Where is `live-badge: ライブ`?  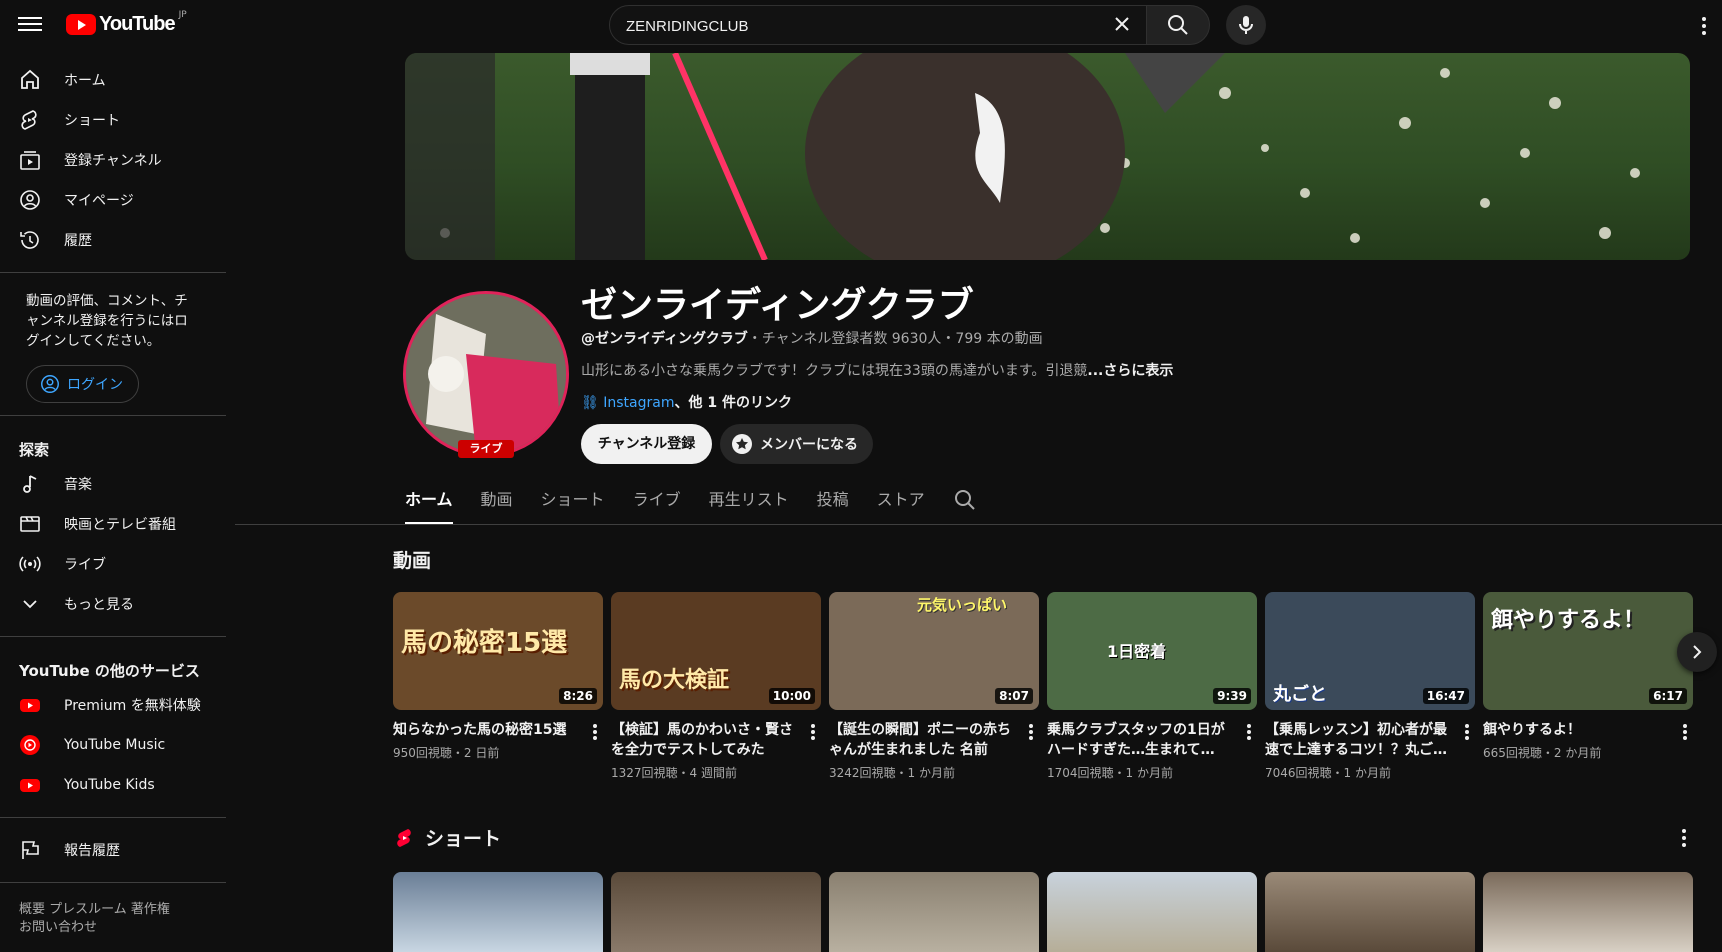
live-badge: ライブ is located at coordinates (486, 449).